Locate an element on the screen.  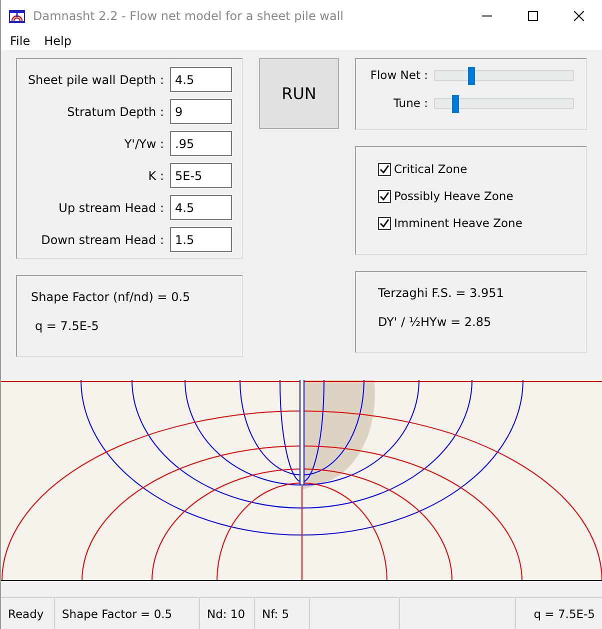
result-text: Shape Factor (nf/nd) = 0.5 is located at coordinates (111, 297).